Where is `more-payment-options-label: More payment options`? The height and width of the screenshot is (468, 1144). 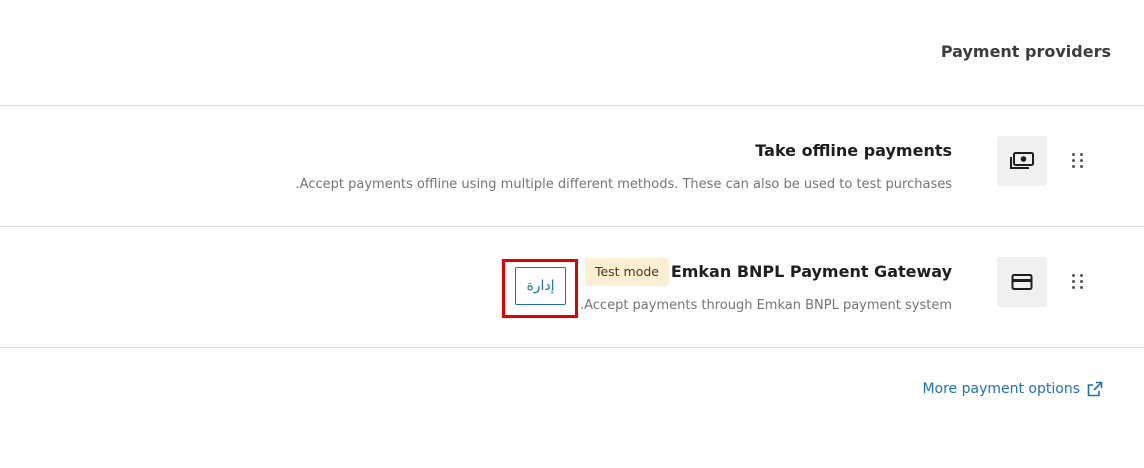 more-payment-options-label: More payment options is located at coordinates (1001, 389).